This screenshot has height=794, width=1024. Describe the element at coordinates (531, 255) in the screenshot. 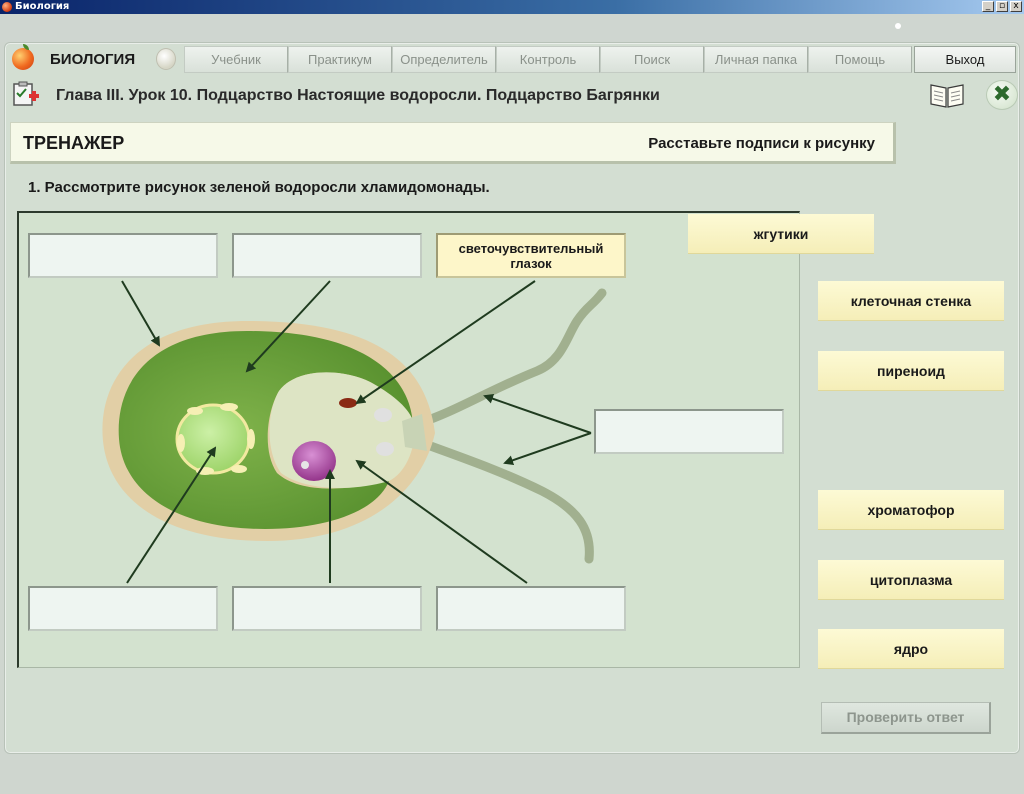

I see `drop-box-top-right: светочувствительный глазок` at that location.